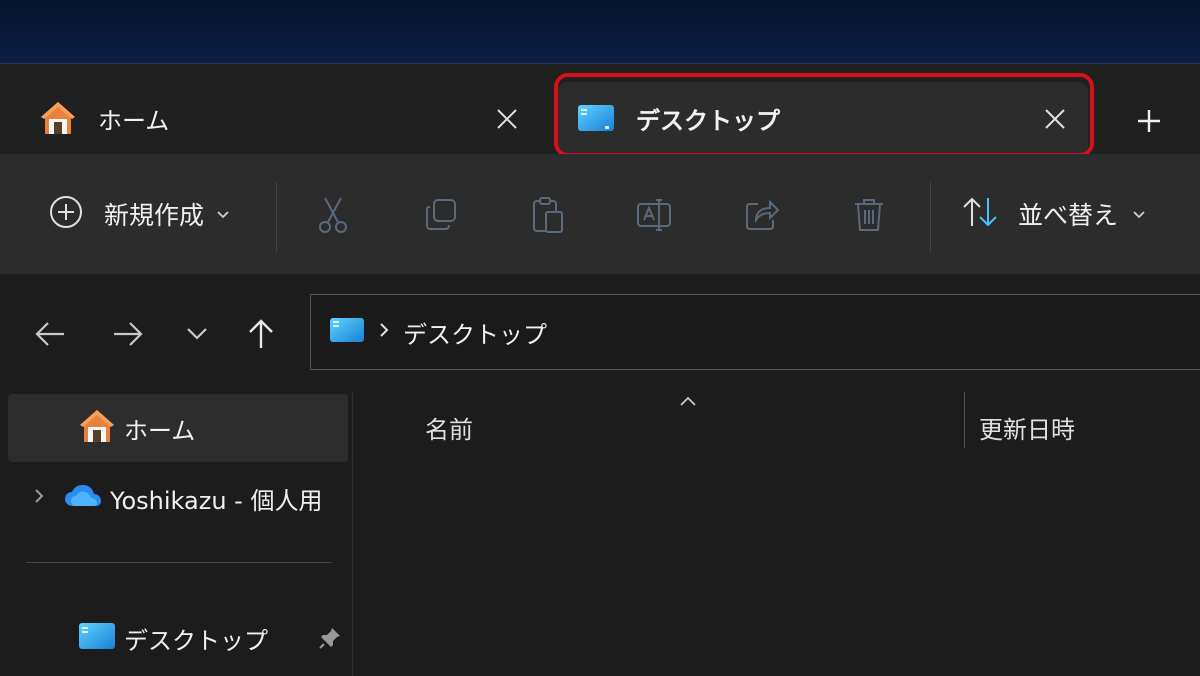 The height and width of the screenshot is (676, 1200). Describe the element at coordinates (755, 332) in the screenshot. I see `address-bar: デスクトップ` at that location.